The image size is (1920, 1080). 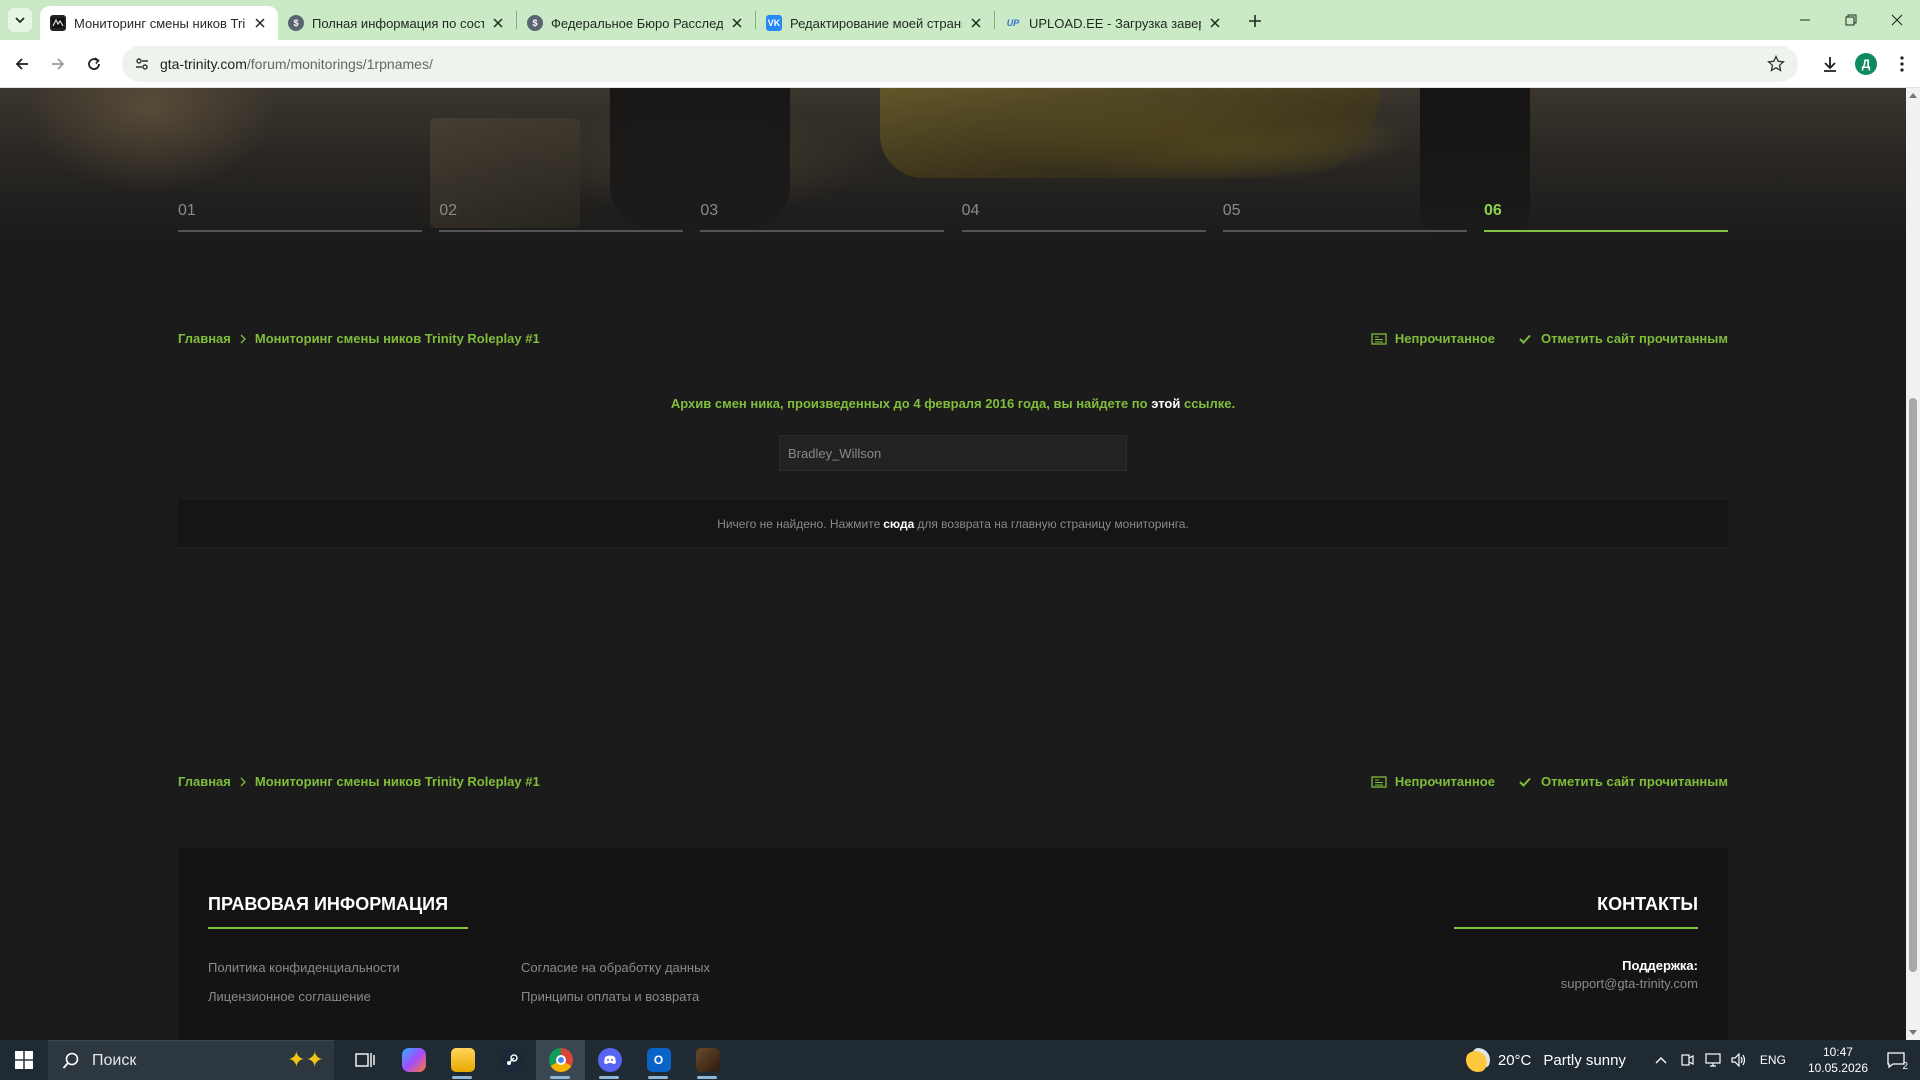 What do you see at coordinates (1629, 983) in the screenshot?
I see `support-email-link: support@gta-trinity.com` at bounding box center [1629, 983].